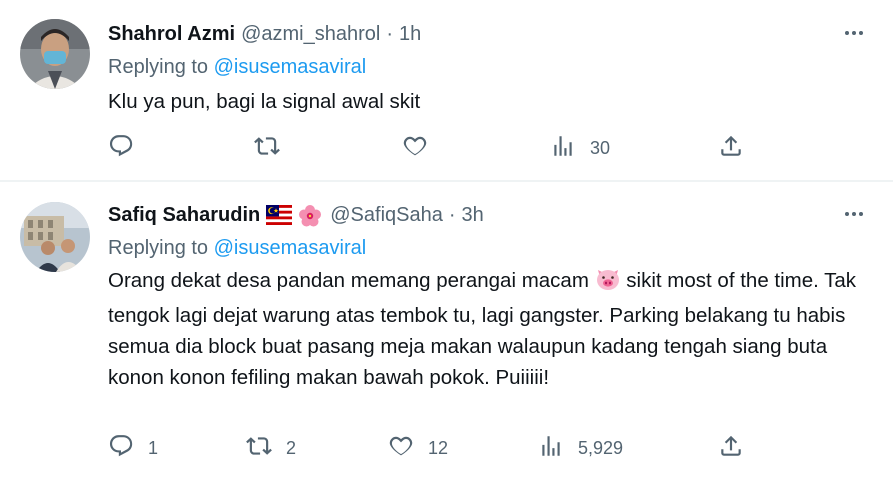 The image size is (893, 481). What do you see at coordinates (264, 101) in the screenshot?
I see `tweet-text: Klu ya pun, bagi la signal awal skit` at bounding box center [264, 101].